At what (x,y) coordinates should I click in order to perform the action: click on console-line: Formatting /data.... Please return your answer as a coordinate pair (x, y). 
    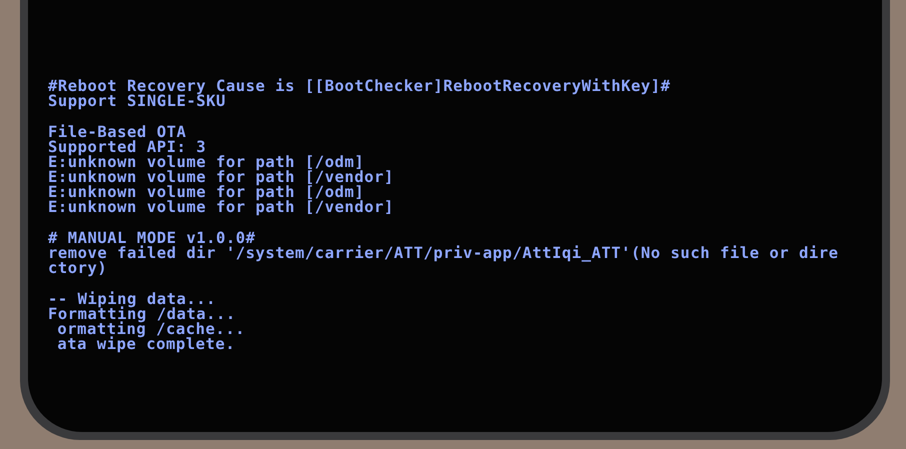
    Looking at the image, I should click on (142, 314).